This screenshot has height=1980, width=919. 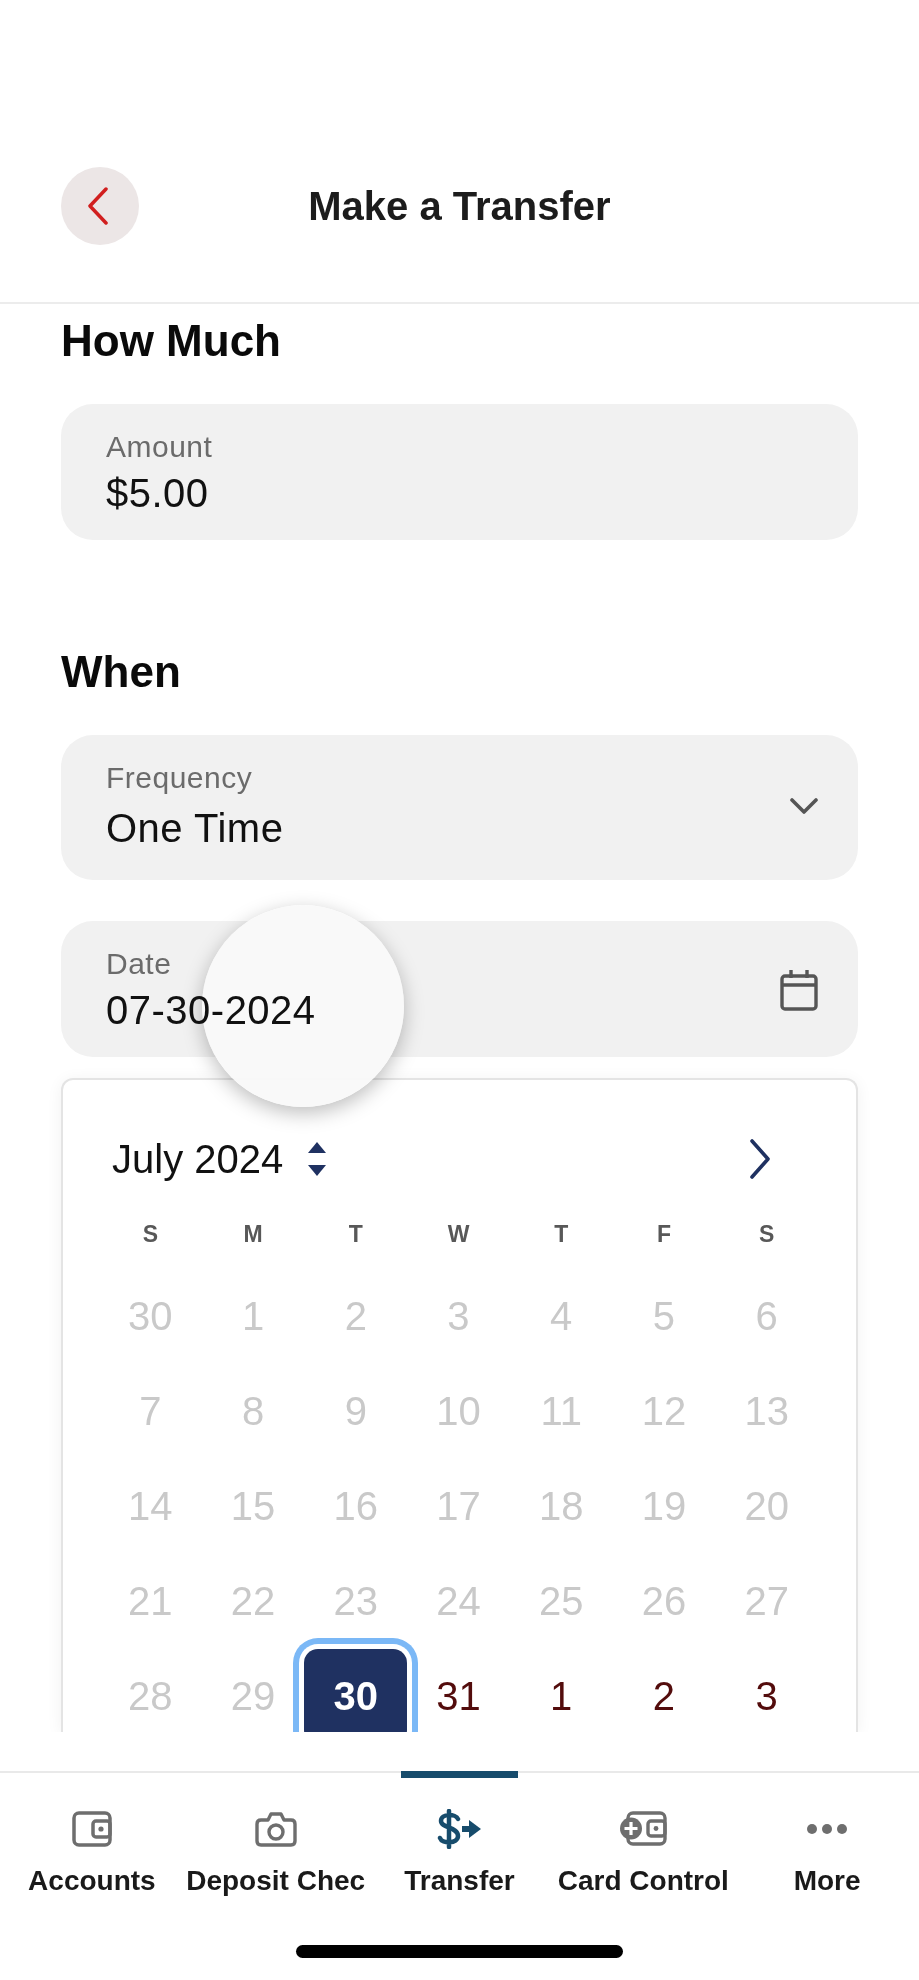 I want to click on next-month-button, so click(x=760, y=1159).